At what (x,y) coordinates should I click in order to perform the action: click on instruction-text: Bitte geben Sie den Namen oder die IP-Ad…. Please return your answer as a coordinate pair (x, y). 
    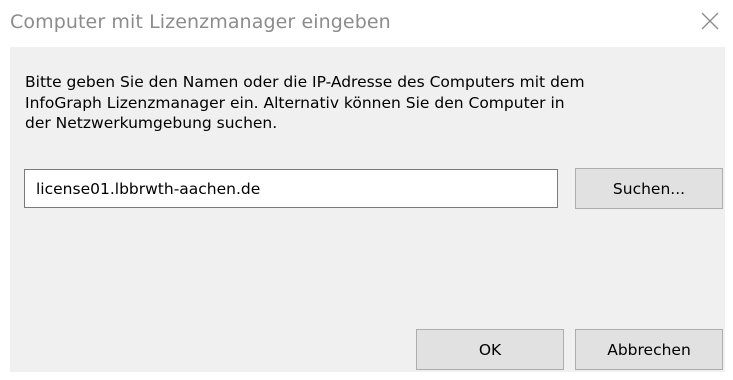
    Looking at the image, I should click on (305, 102).